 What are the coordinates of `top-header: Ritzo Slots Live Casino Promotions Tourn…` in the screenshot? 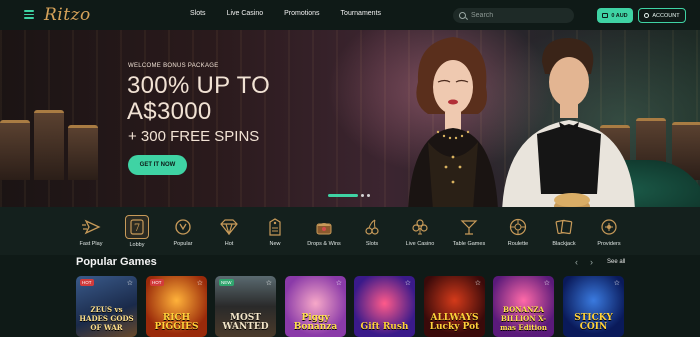 It's located at (350, 15).